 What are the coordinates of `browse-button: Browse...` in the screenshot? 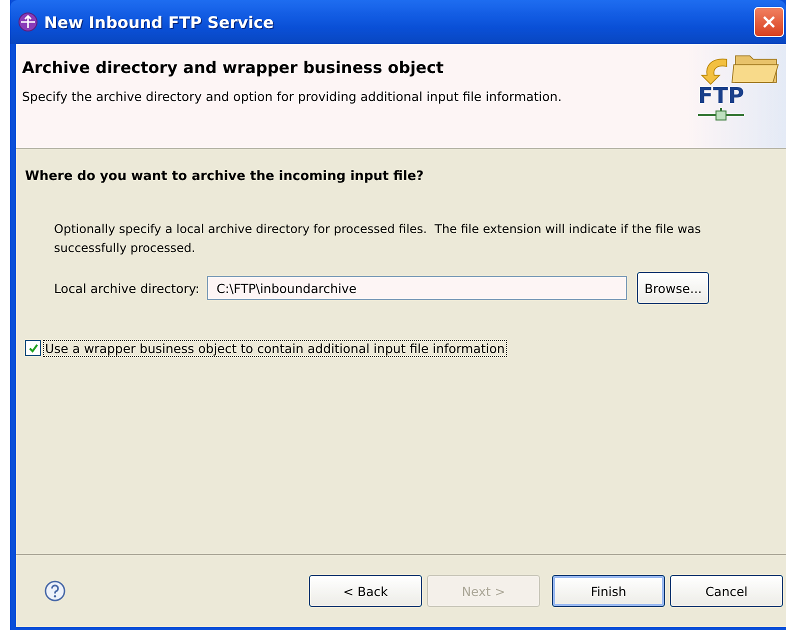 It's located at (673, 288).